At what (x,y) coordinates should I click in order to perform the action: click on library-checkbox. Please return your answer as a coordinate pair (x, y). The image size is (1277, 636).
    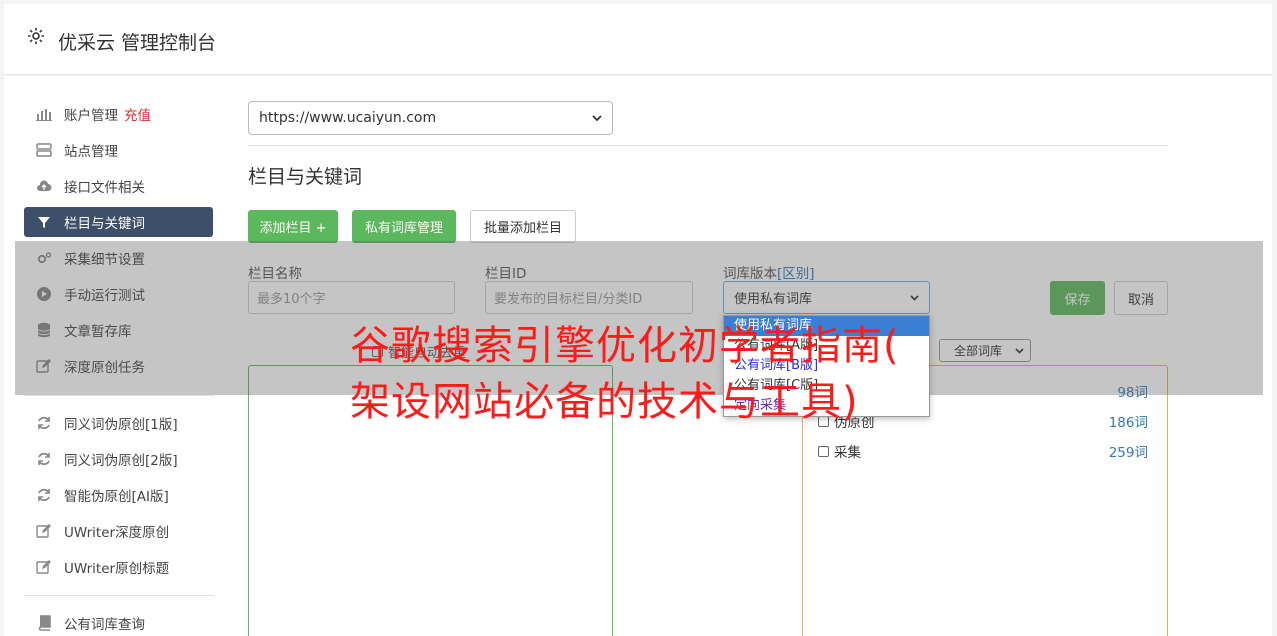
    Looking at the image, I should click on (823, 451).